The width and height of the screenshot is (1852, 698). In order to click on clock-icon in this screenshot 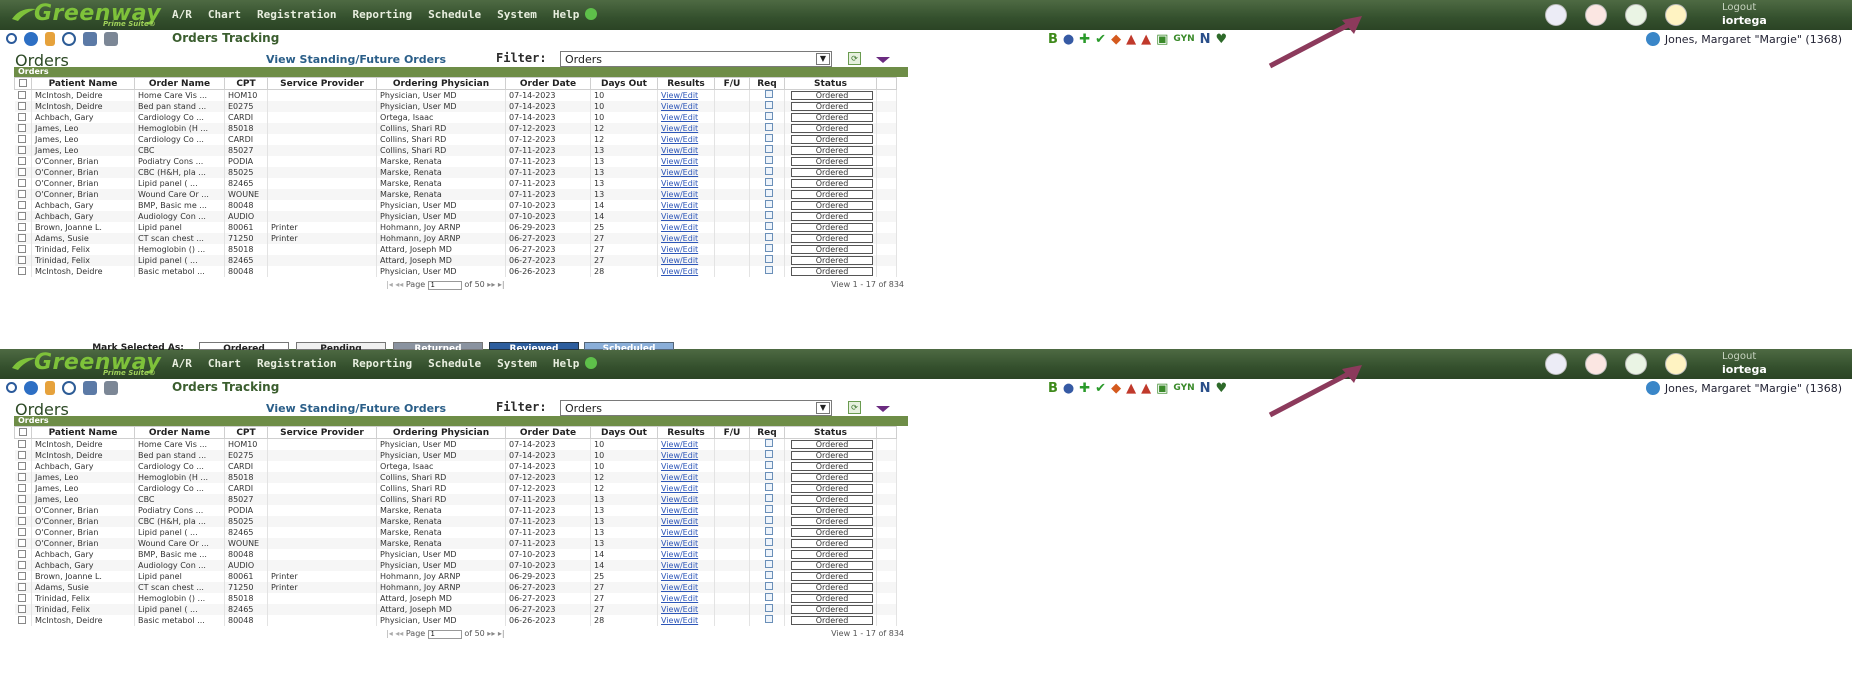, I will do `click(69, 39)`.